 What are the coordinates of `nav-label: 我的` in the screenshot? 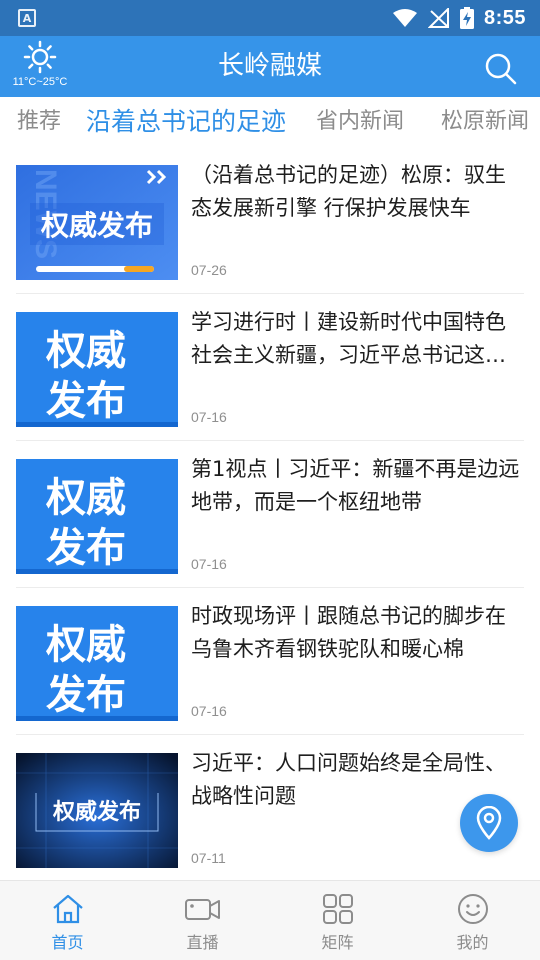 It's located at (472, 942).